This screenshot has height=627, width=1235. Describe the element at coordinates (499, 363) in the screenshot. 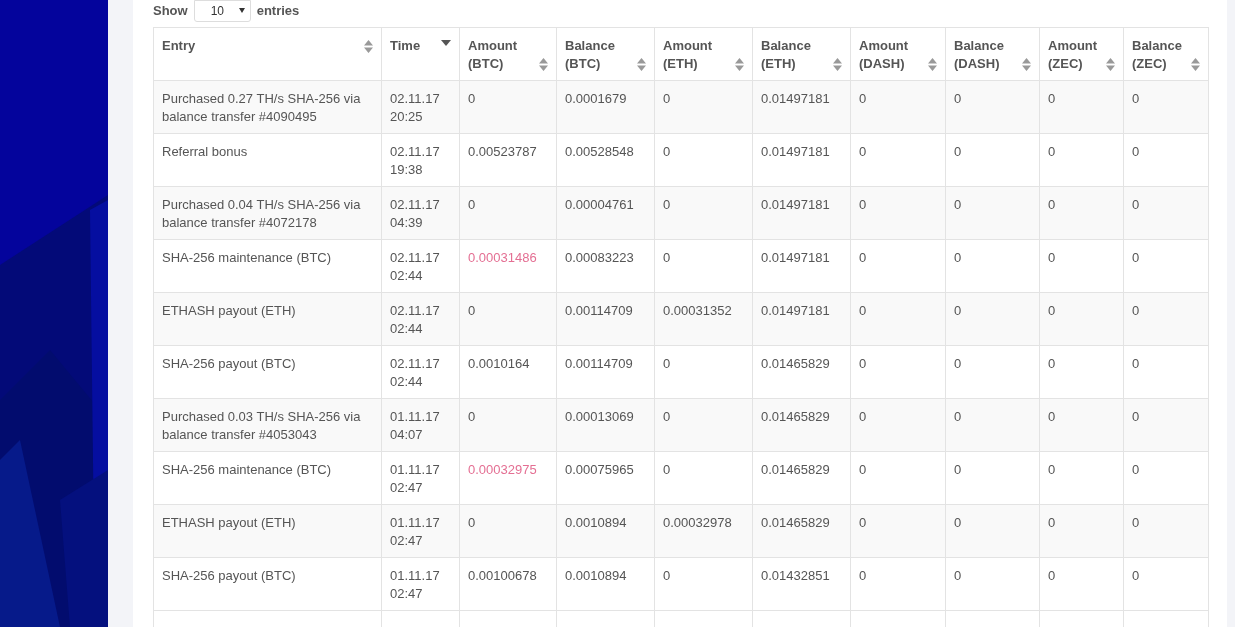

I see `table-cell: 0.0010164` at that location.